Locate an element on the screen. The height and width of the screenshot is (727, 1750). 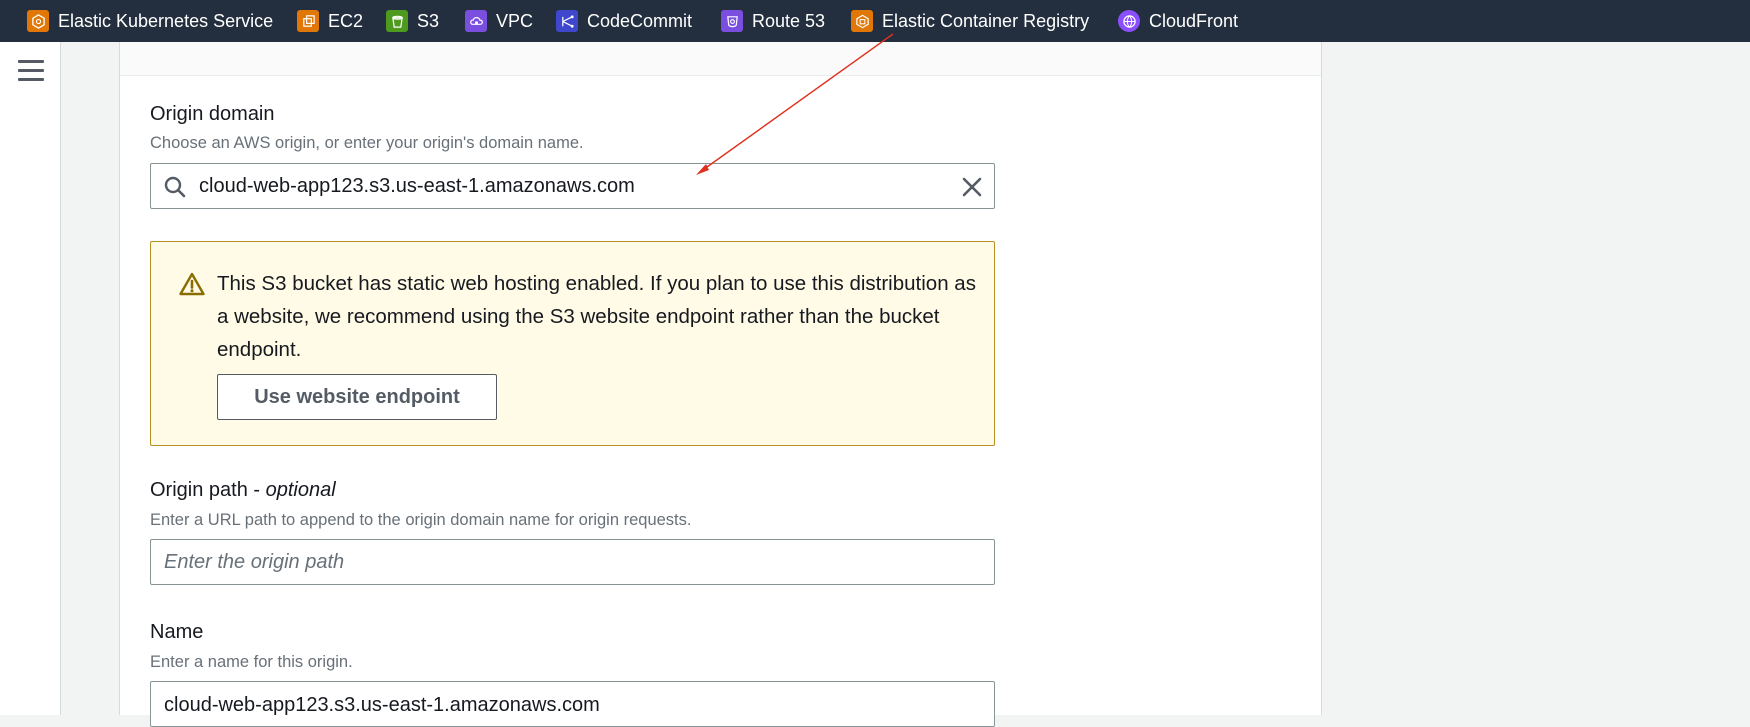
favorite-label: S3 is located at coordinates (428, 20).